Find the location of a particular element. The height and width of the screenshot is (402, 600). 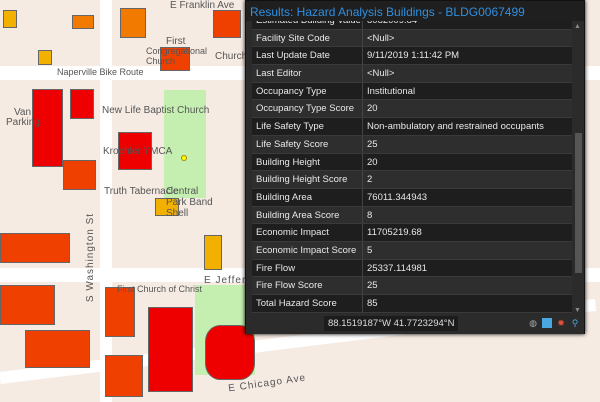

field-value: 8 is located at coordinates (370, 215).